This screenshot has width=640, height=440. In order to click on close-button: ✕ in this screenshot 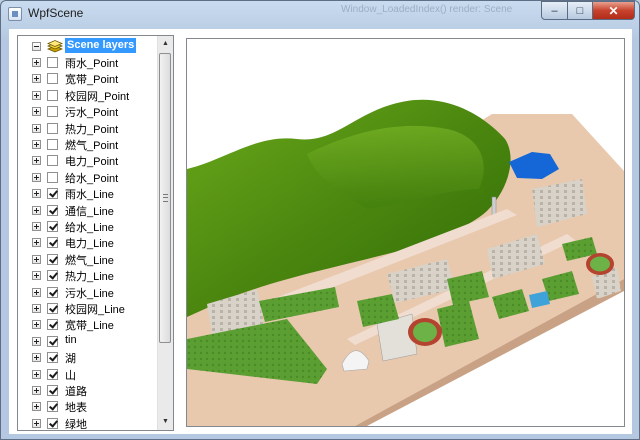, I will do `click(613, 10)`.